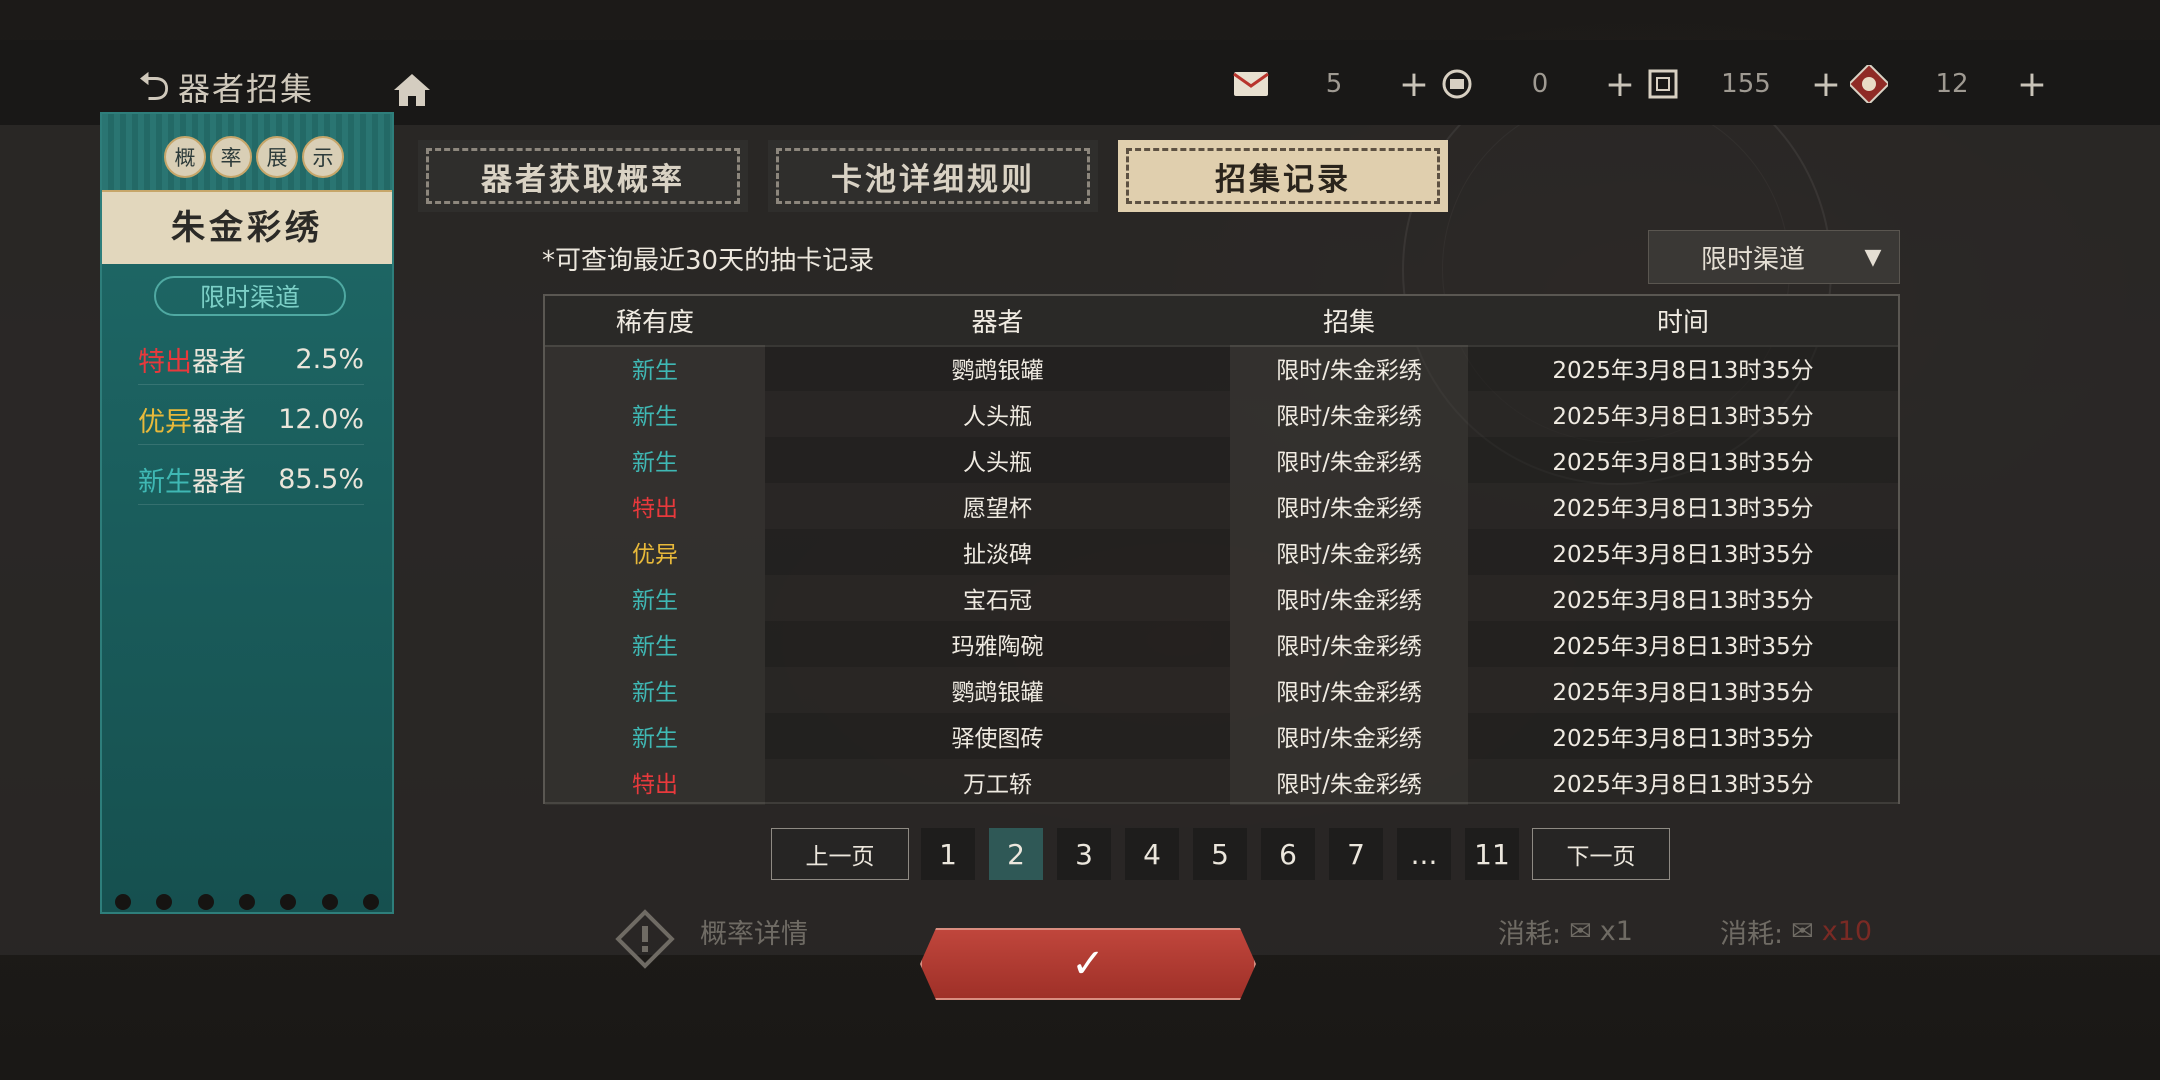  I want to click on cost-single: 消耗: ✉ x1, so click(1565, 931).